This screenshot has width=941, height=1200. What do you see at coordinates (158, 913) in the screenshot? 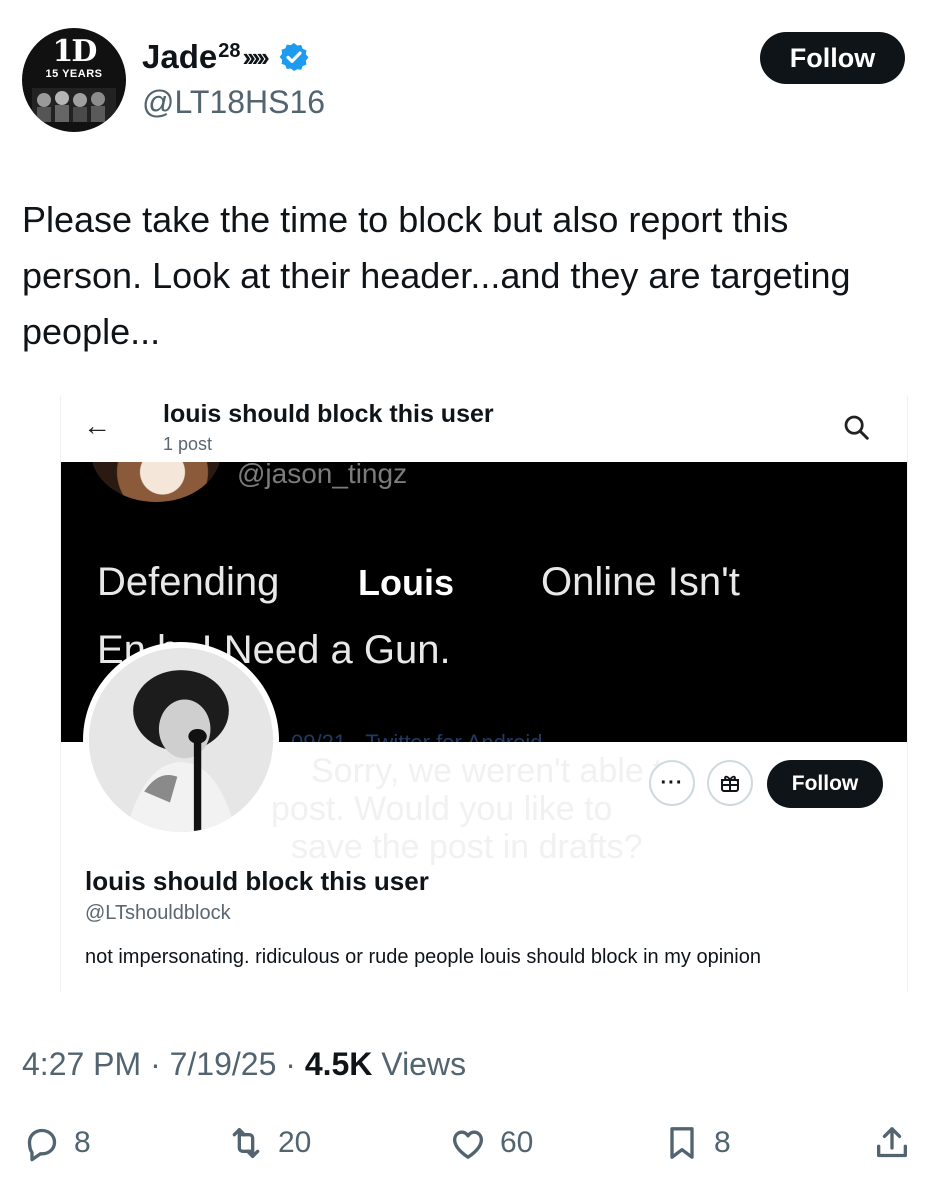
I see `embed-profile-handle: @LTshouldblock` at bounding box center [158, 913].